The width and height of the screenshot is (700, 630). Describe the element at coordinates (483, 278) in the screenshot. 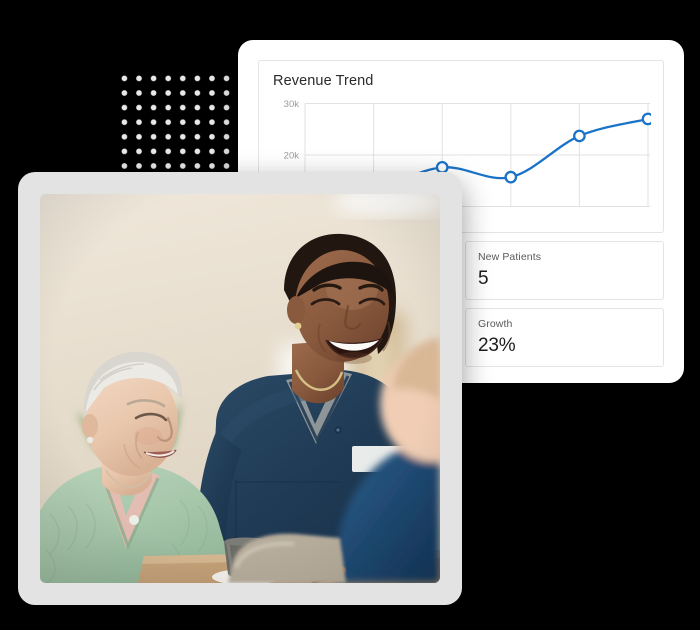

I see `stat-value: 5` at that location.